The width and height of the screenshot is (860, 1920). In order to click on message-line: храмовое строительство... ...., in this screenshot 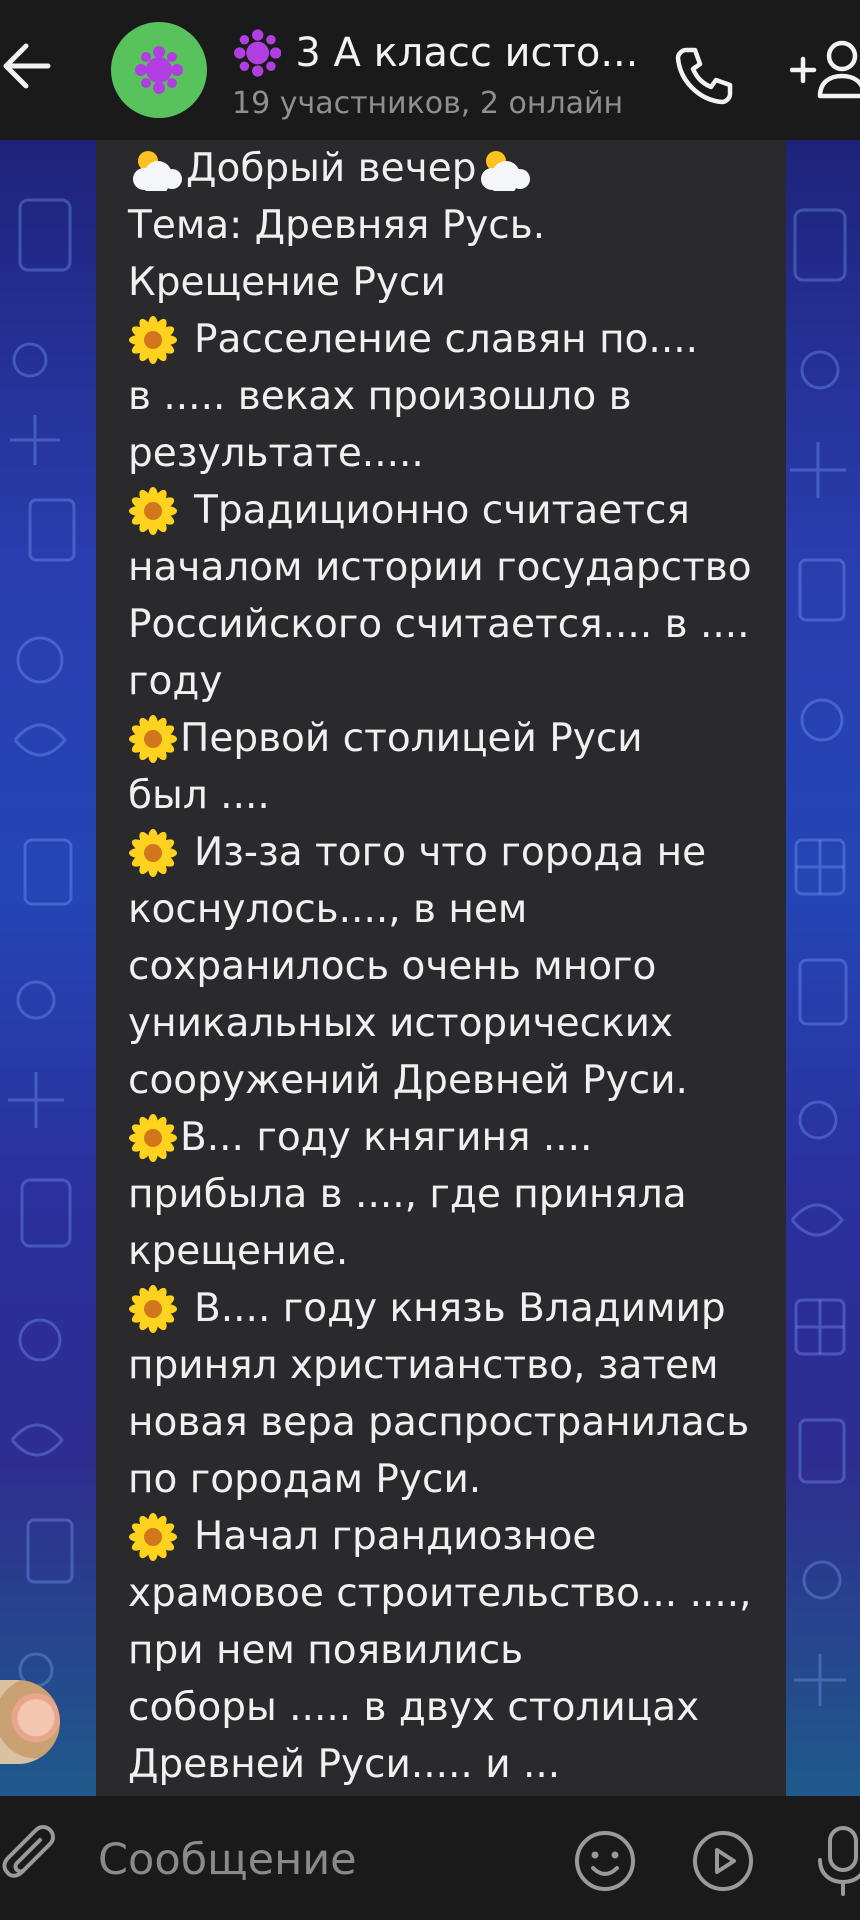, I will do `click(453, 1593)`.